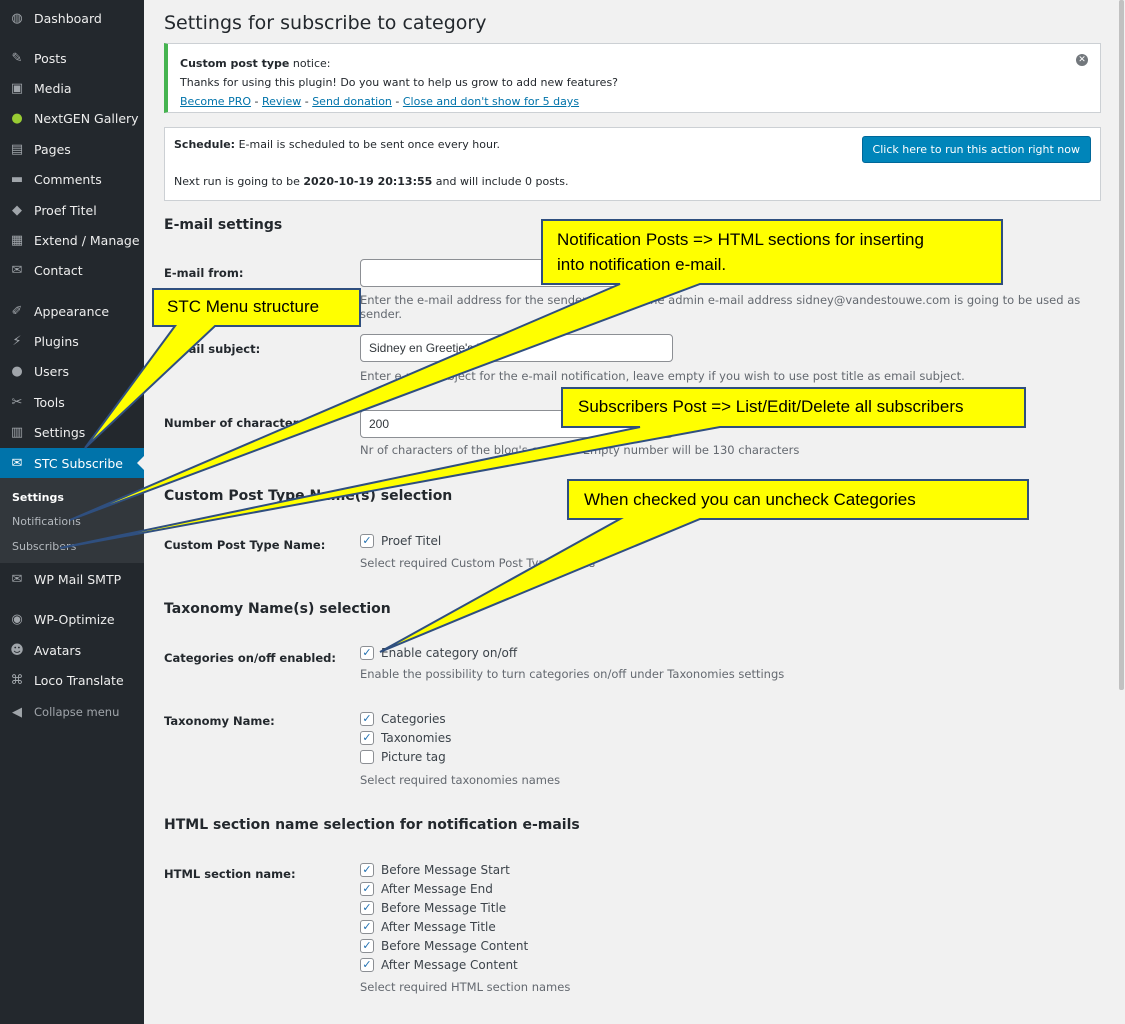 The image size is (1125, 1024). I want to click on callout-check-text: When checked you can uncheck Categories, so click(750, 499).